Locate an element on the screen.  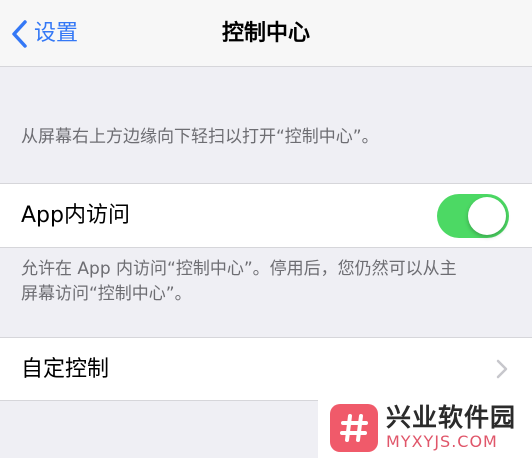
watermark-name: 兴业软件园 is located at coordinates (451, 417).